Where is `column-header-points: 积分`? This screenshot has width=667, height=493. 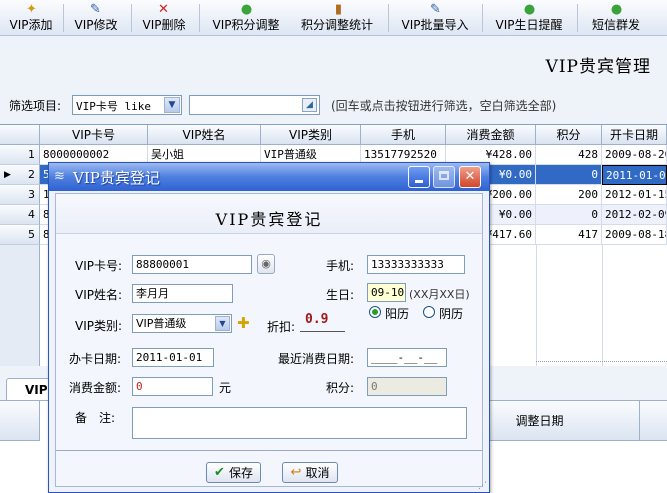
column-header-points: 积分 is located at coordinates (569, 135).